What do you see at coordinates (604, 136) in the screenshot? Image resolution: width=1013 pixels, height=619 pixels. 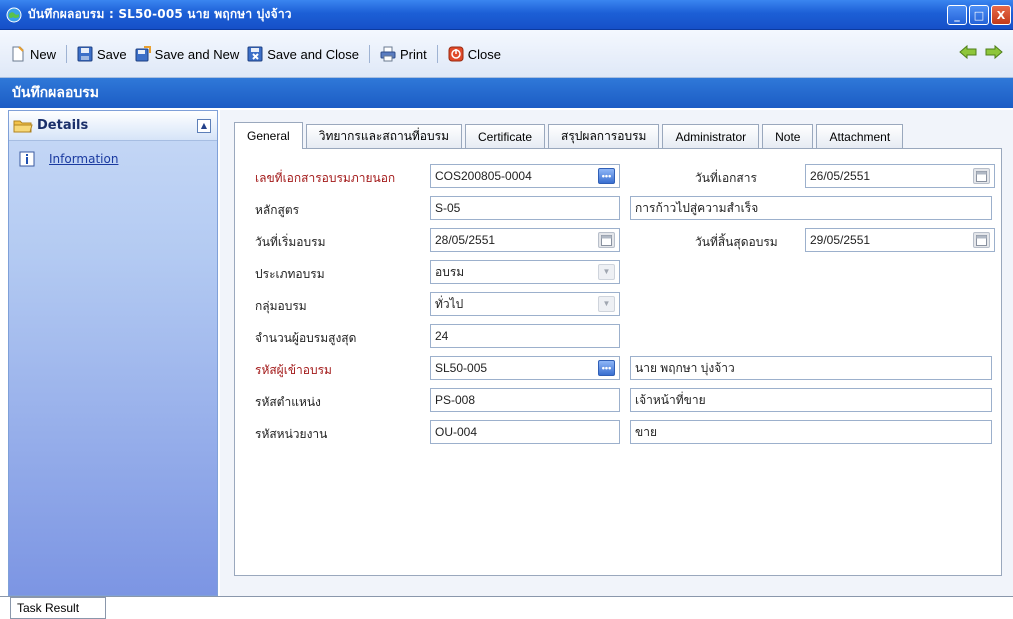 I see `tab-training-summary: สรุปผลการอบรม` at bounding box center [604, 136].